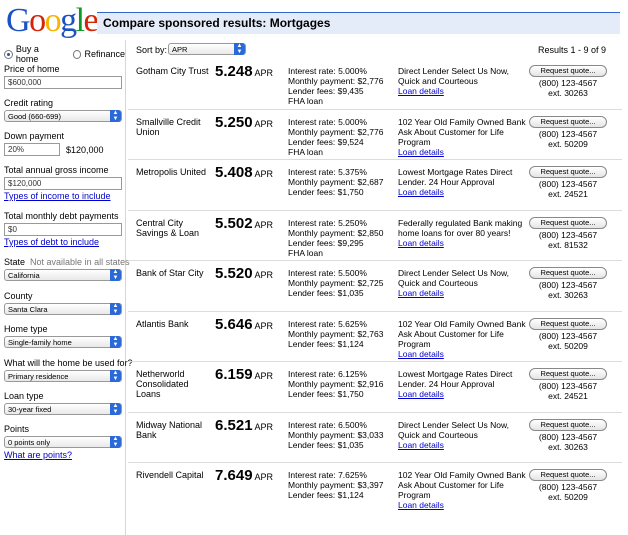 This screenshot has height=535, width=628. I want to click on loan-term: Interest rate: 5.625%, so click(327, 323).